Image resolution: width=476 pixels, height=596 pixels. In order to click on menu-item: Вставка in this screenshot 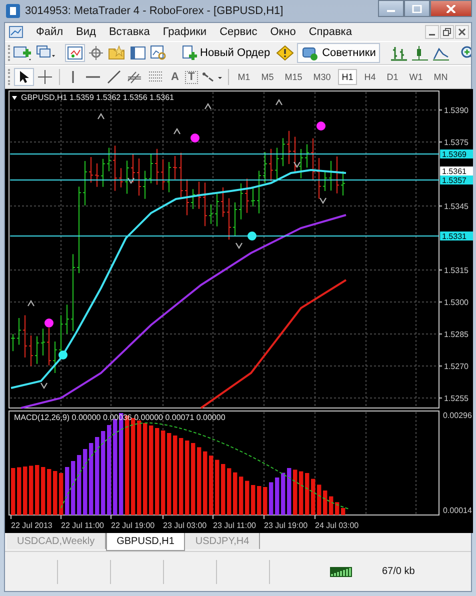, I will do `click(129, 32)`.